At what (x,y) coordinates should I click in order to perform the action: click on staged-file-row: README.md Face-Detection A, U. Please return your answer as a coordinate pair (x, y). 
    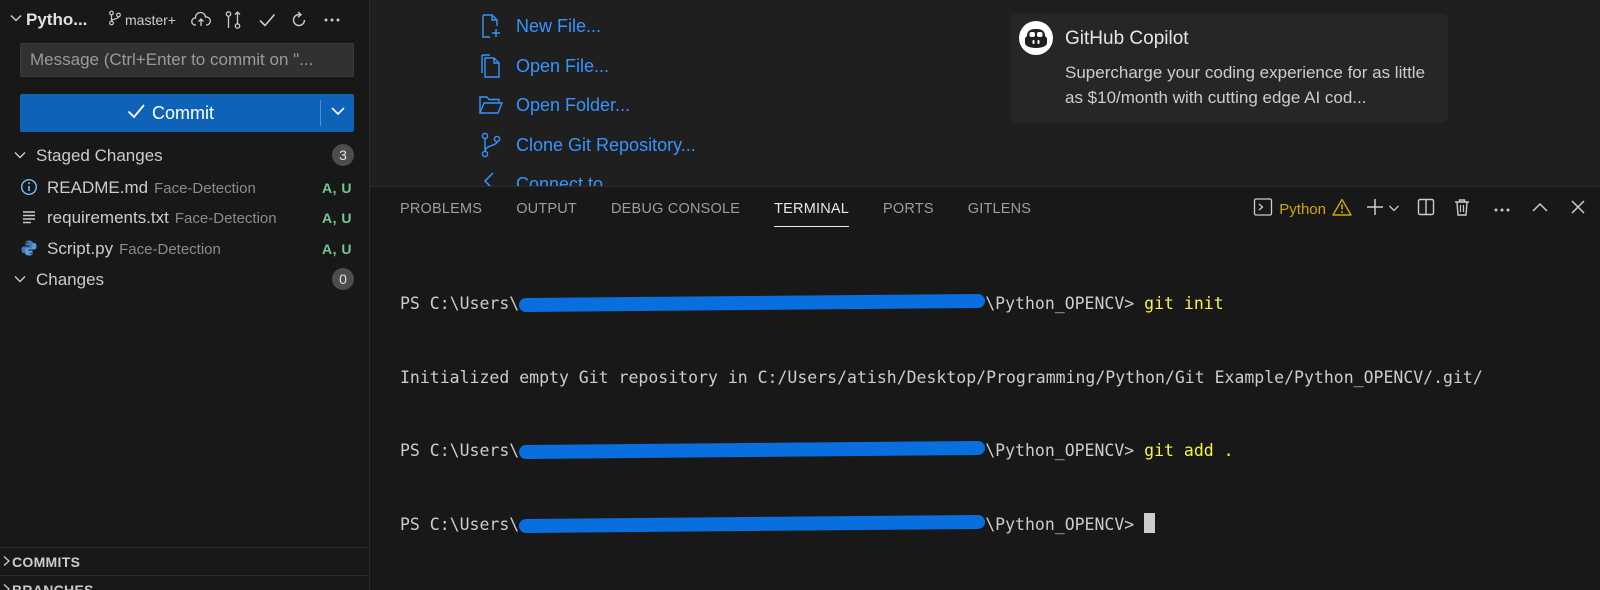
    Looking at the image, I should click on (185, 187).